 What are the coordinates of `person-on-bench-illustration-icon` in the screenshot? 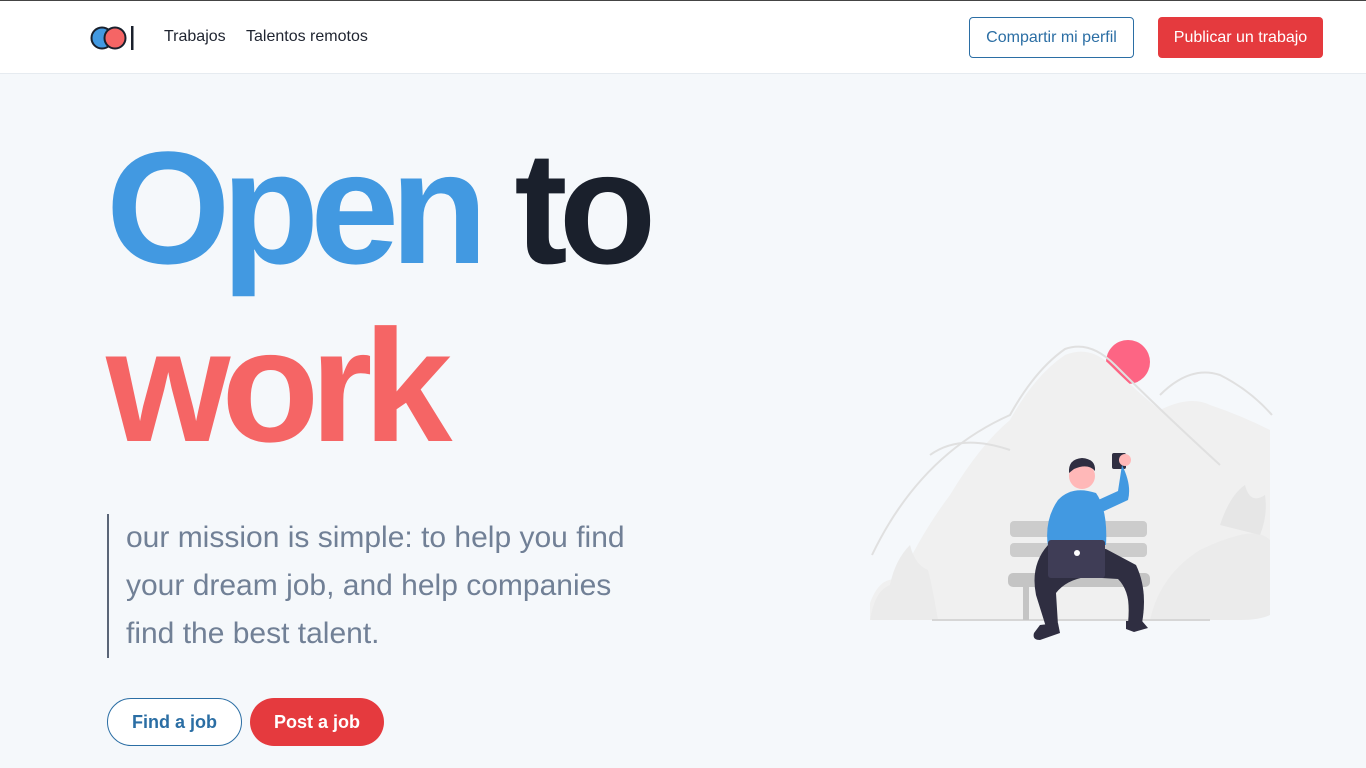 It's located at (1071, 490).